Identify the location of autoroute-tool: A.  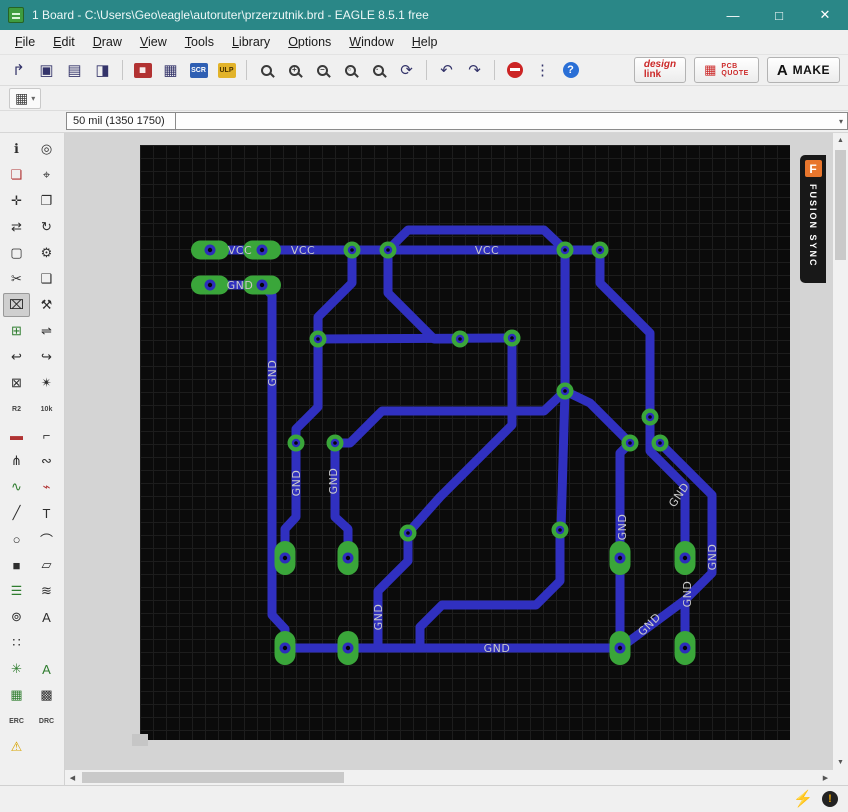
(46, 669).